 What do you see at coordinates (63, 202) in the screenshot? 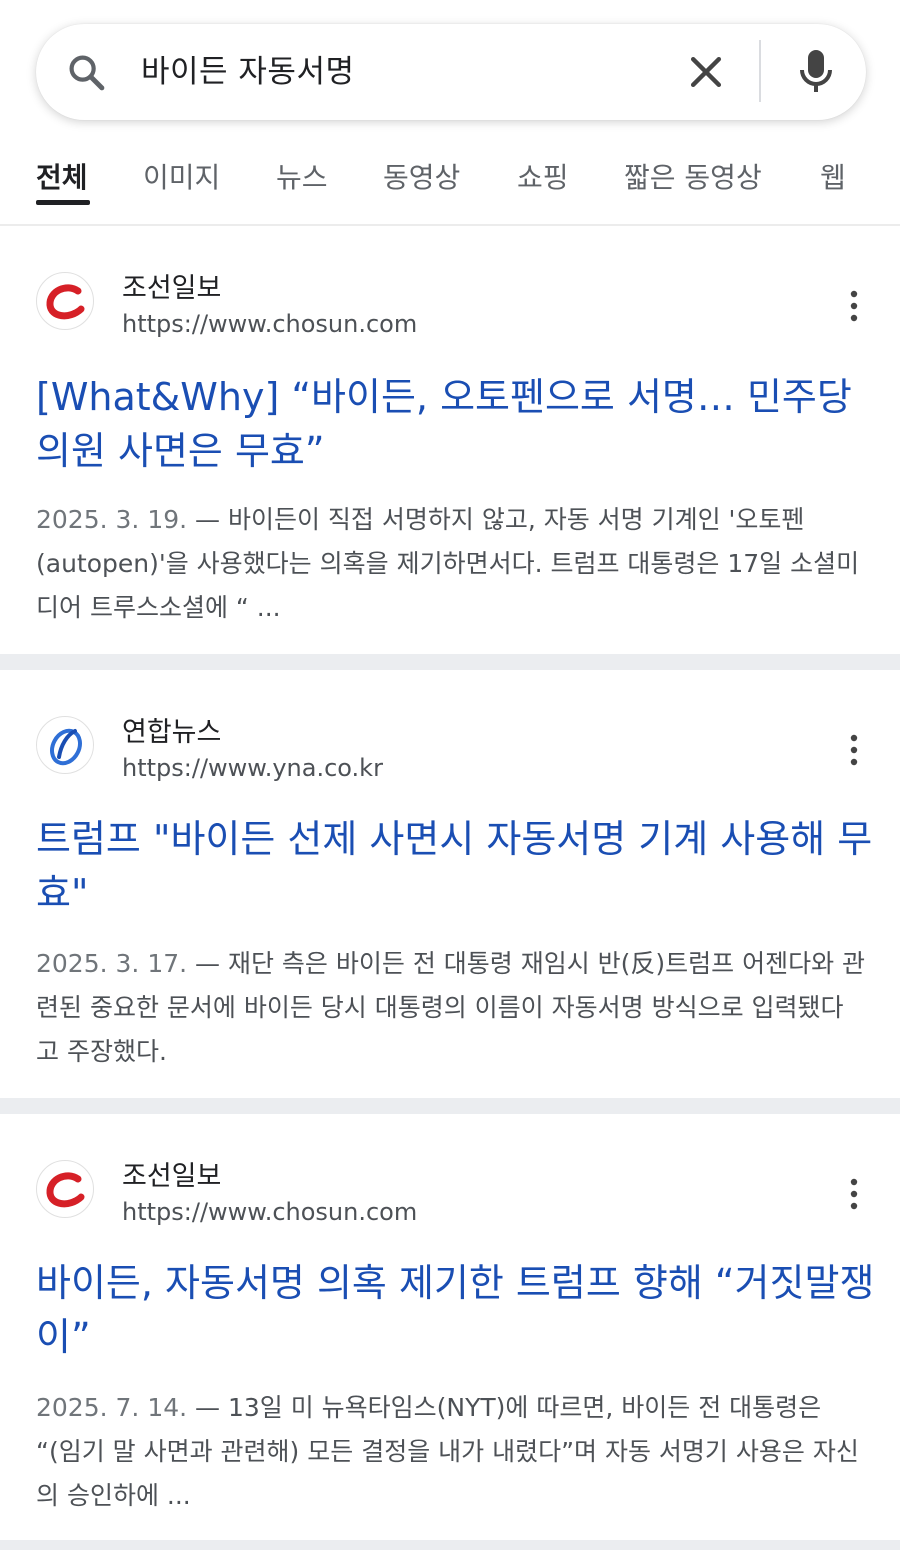
I see `active-tab-indicator` at bounding box center [63, 202].